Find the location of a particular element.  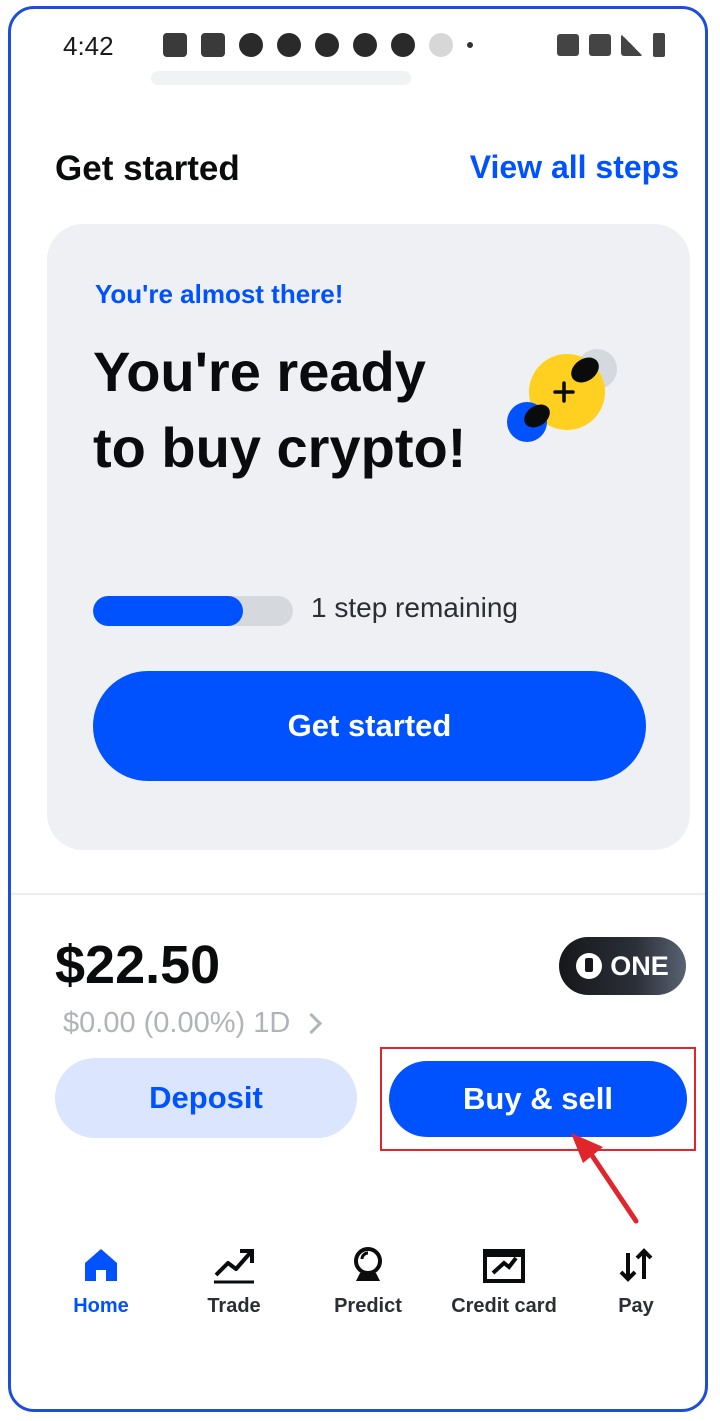

notification-icon is located at coordinates (175, 45).